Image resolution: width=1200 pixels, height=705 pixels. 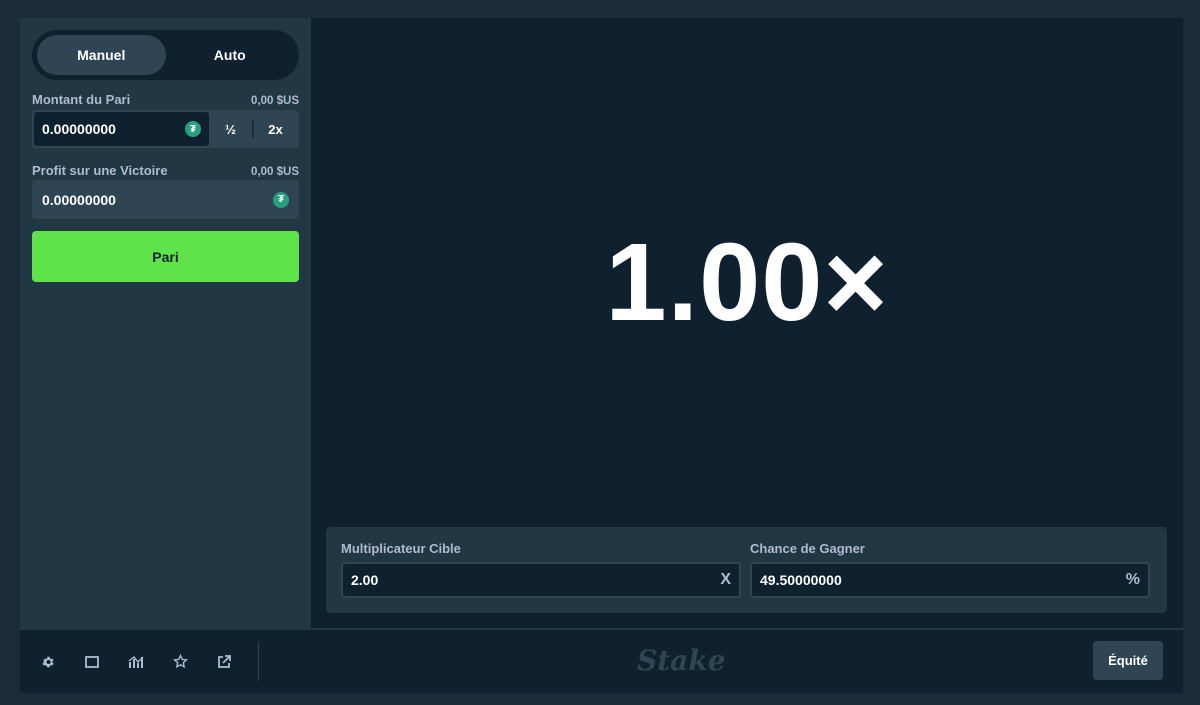 What do you see at coordinates (365, 580) in the screenshot?
I see `target-multiplier-value: 2.00` at bounding box center [365, 580].